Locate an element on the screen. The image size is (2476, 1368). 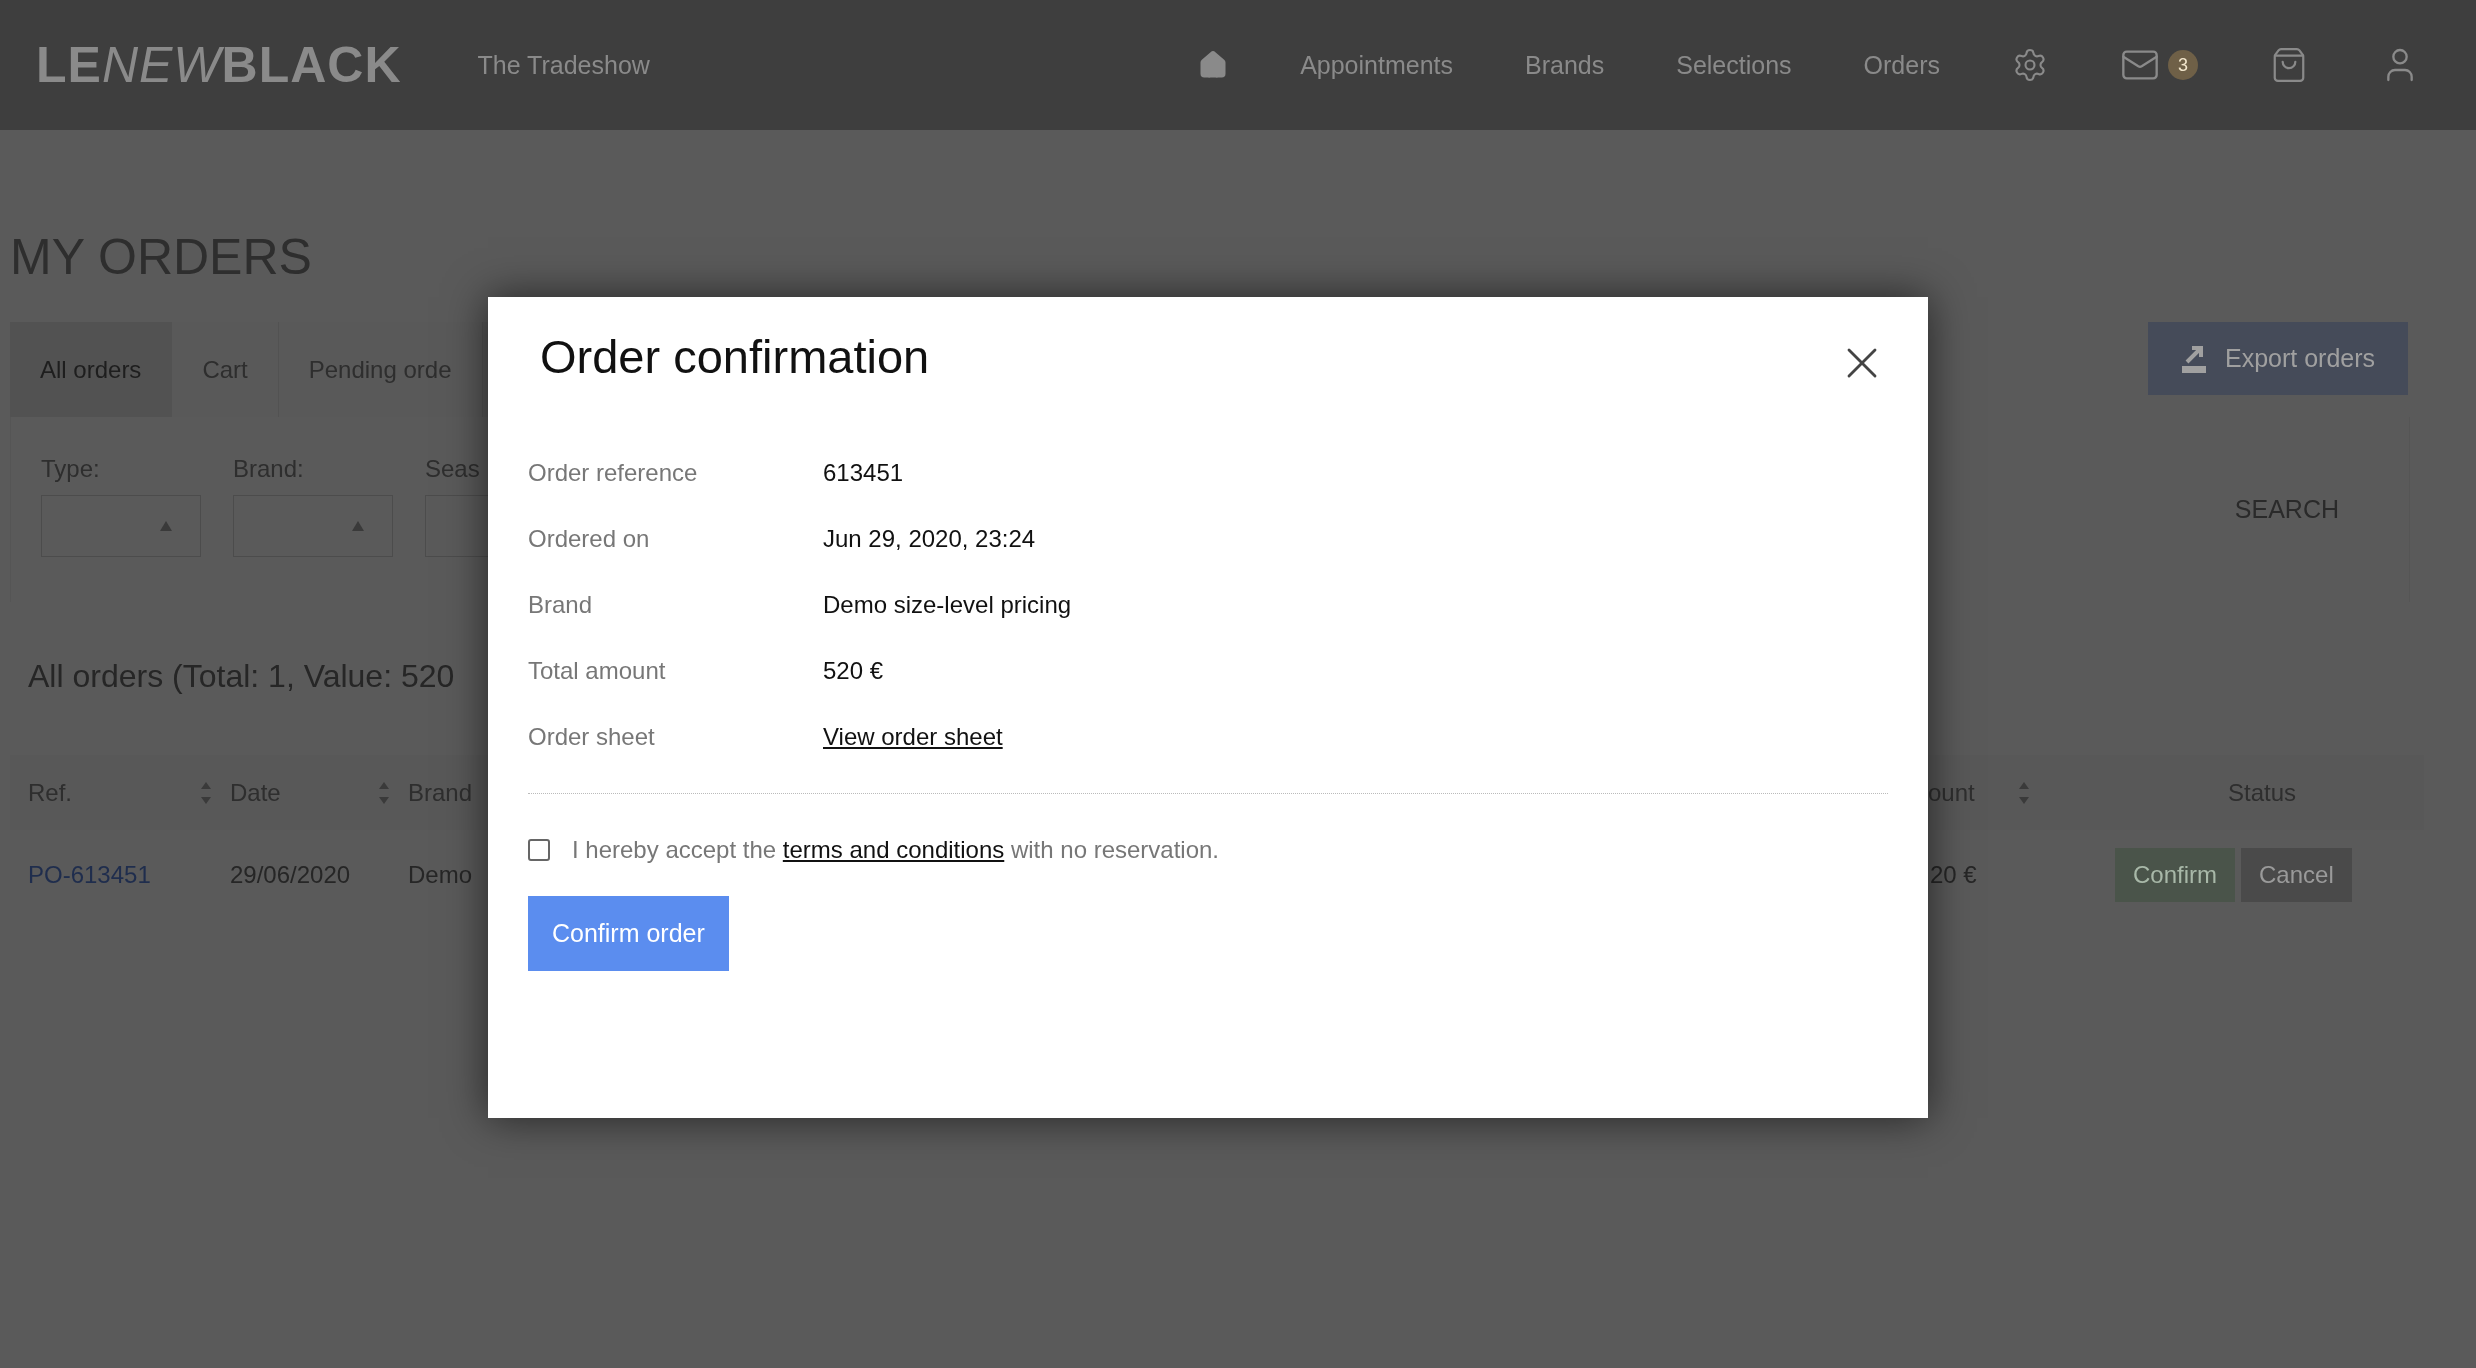
nav-link: Brands is located at coordinates (1565, 65).